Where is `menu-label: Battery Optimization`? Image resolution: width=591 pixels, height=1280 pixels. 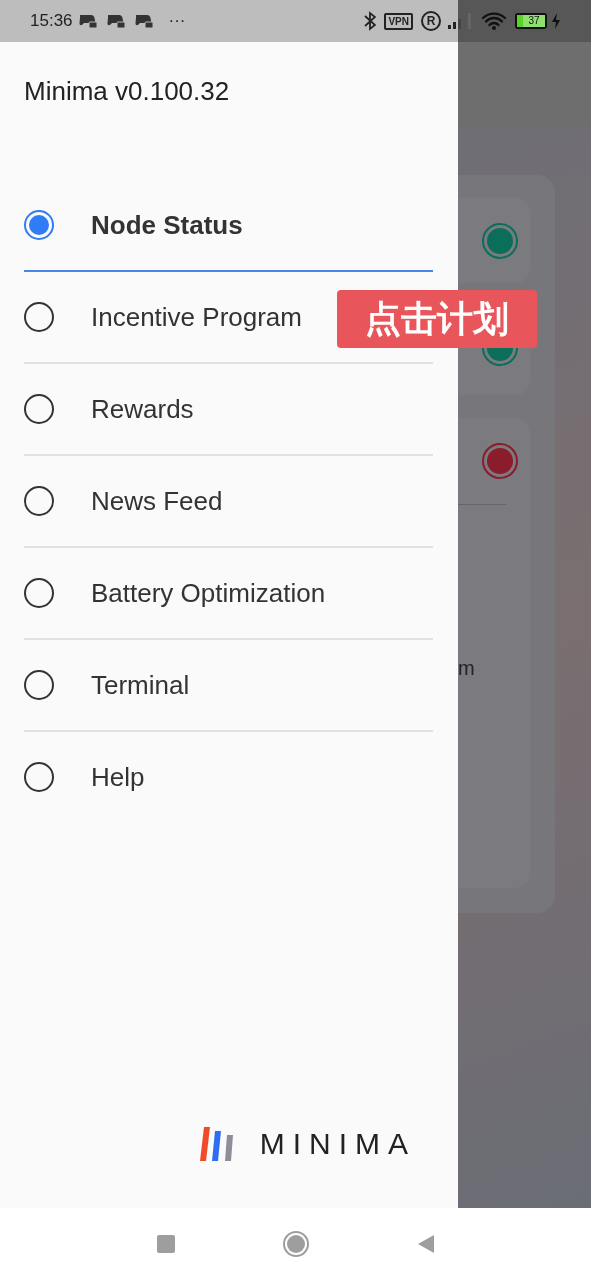 menu-label: Battery Optimization is located at coordinates (208, 593).